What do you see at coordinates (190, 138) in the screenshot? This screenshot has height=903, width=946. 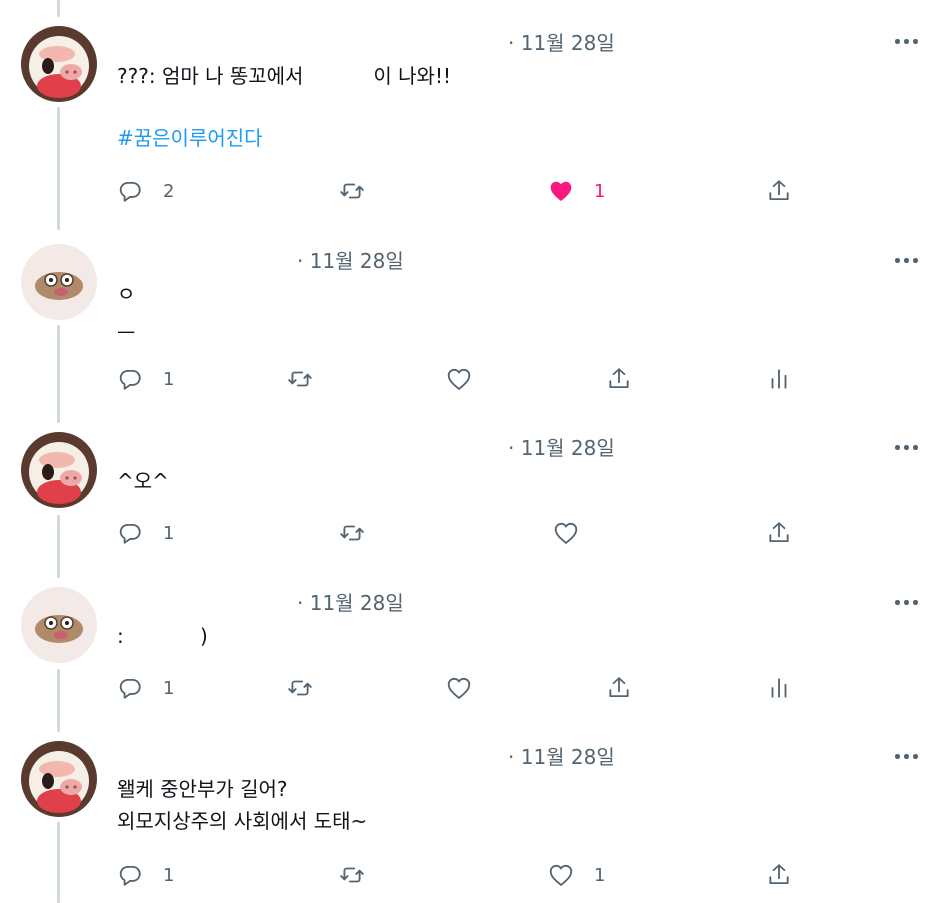 I see `hashtag-link: #꿈은이루어진다` at bounding box center [190, 138].